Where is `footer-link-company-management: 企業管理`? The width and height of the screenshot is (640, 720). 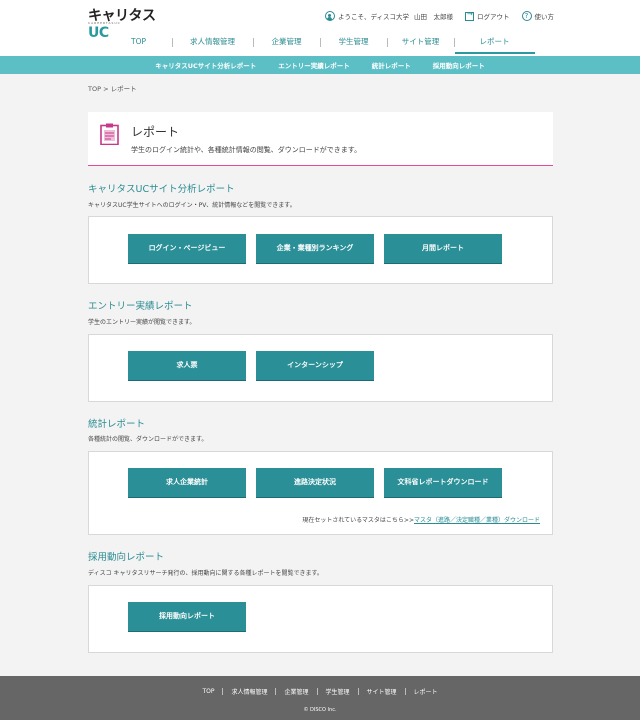 footer-link-company-management: 企業管理 is located at coordinates (296, 691).